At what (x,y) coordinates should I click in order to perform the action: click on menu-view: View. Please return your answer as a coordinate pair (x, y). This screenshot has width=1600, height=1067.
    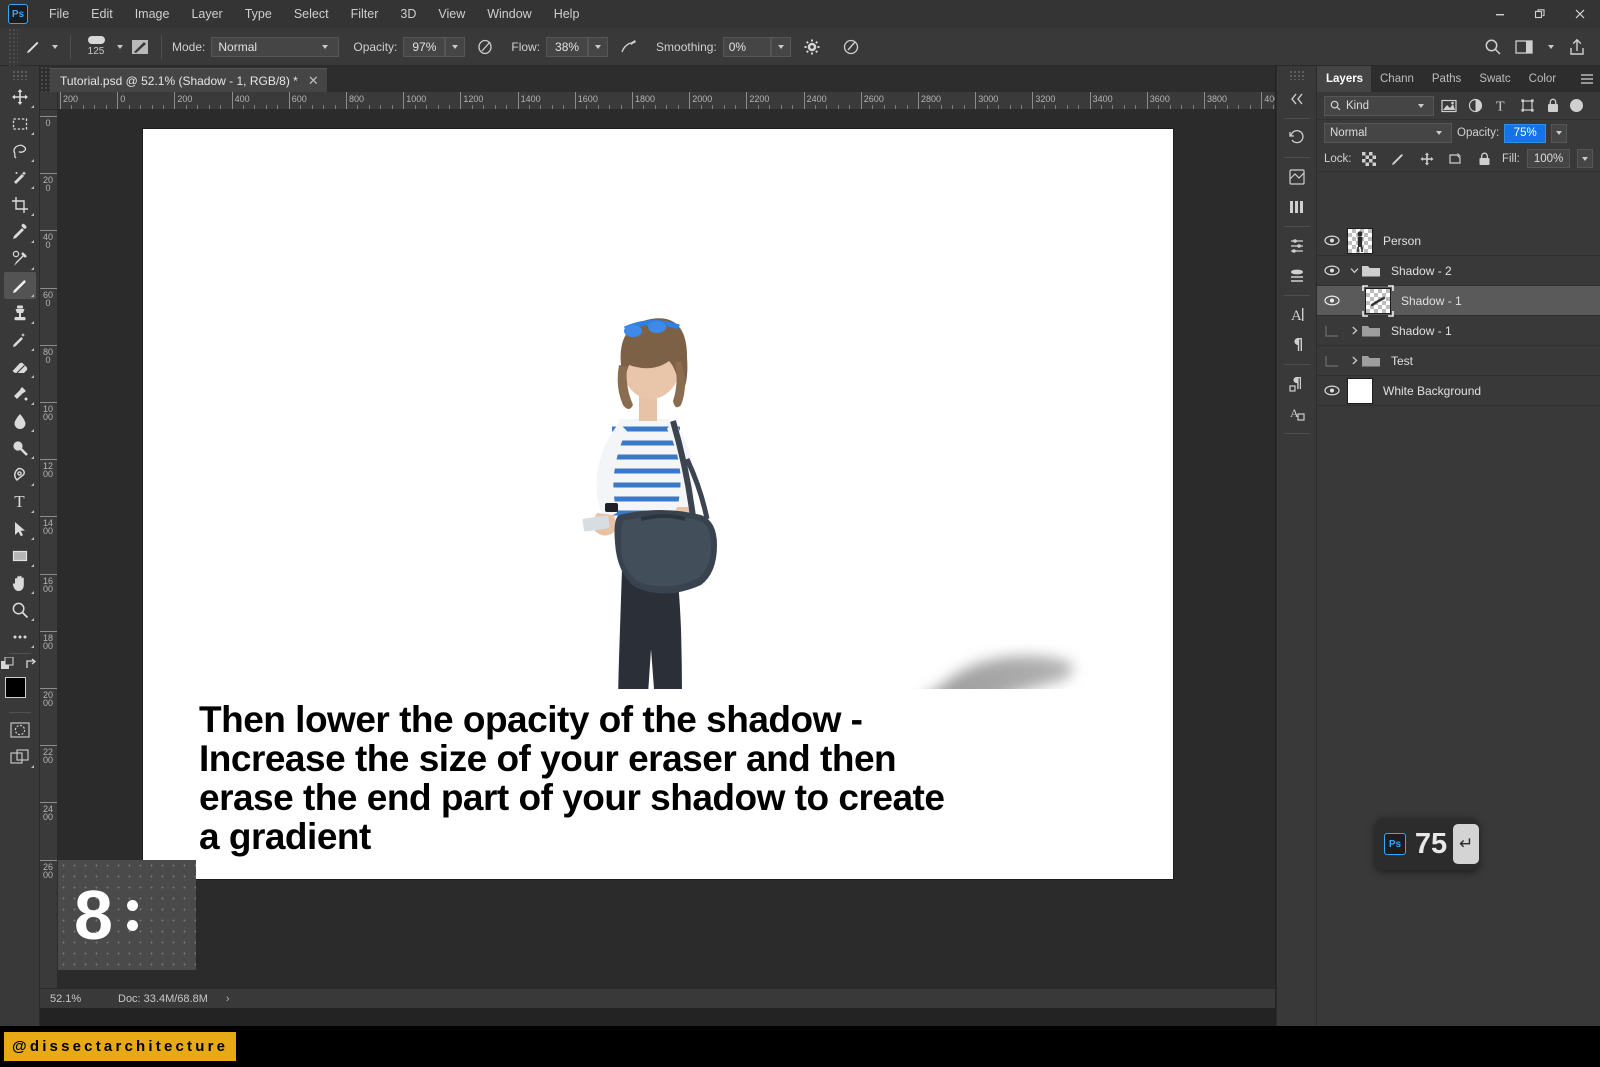
    Looking at the image, I should click on (451, 14).